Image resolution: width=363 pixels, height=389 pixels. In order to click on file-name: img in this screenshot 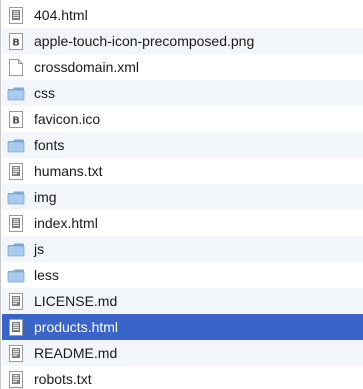, I will do `click(45, 197)`.